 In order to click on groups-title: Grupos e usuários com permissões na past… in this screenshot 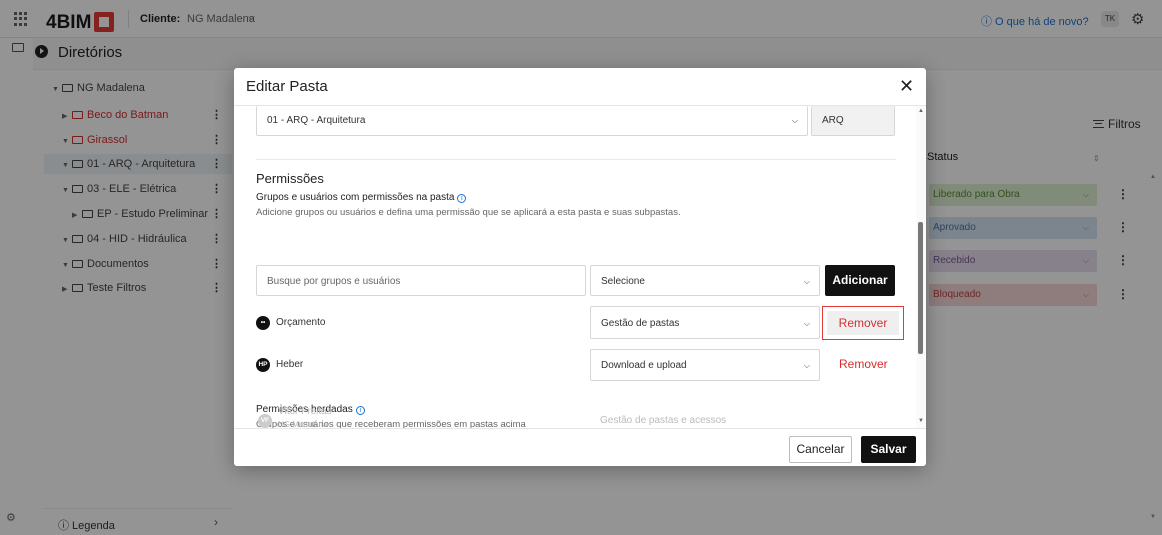, I will do `click(361, 197)`.